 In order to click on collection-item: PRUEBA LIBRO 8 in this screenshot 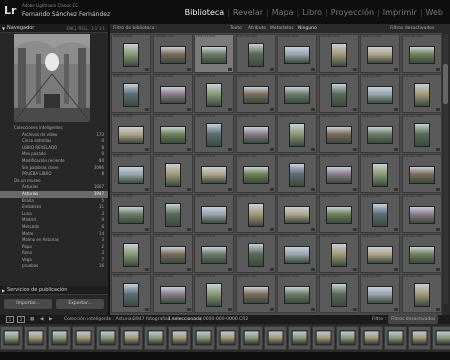, I will do `click(54, 174)`.